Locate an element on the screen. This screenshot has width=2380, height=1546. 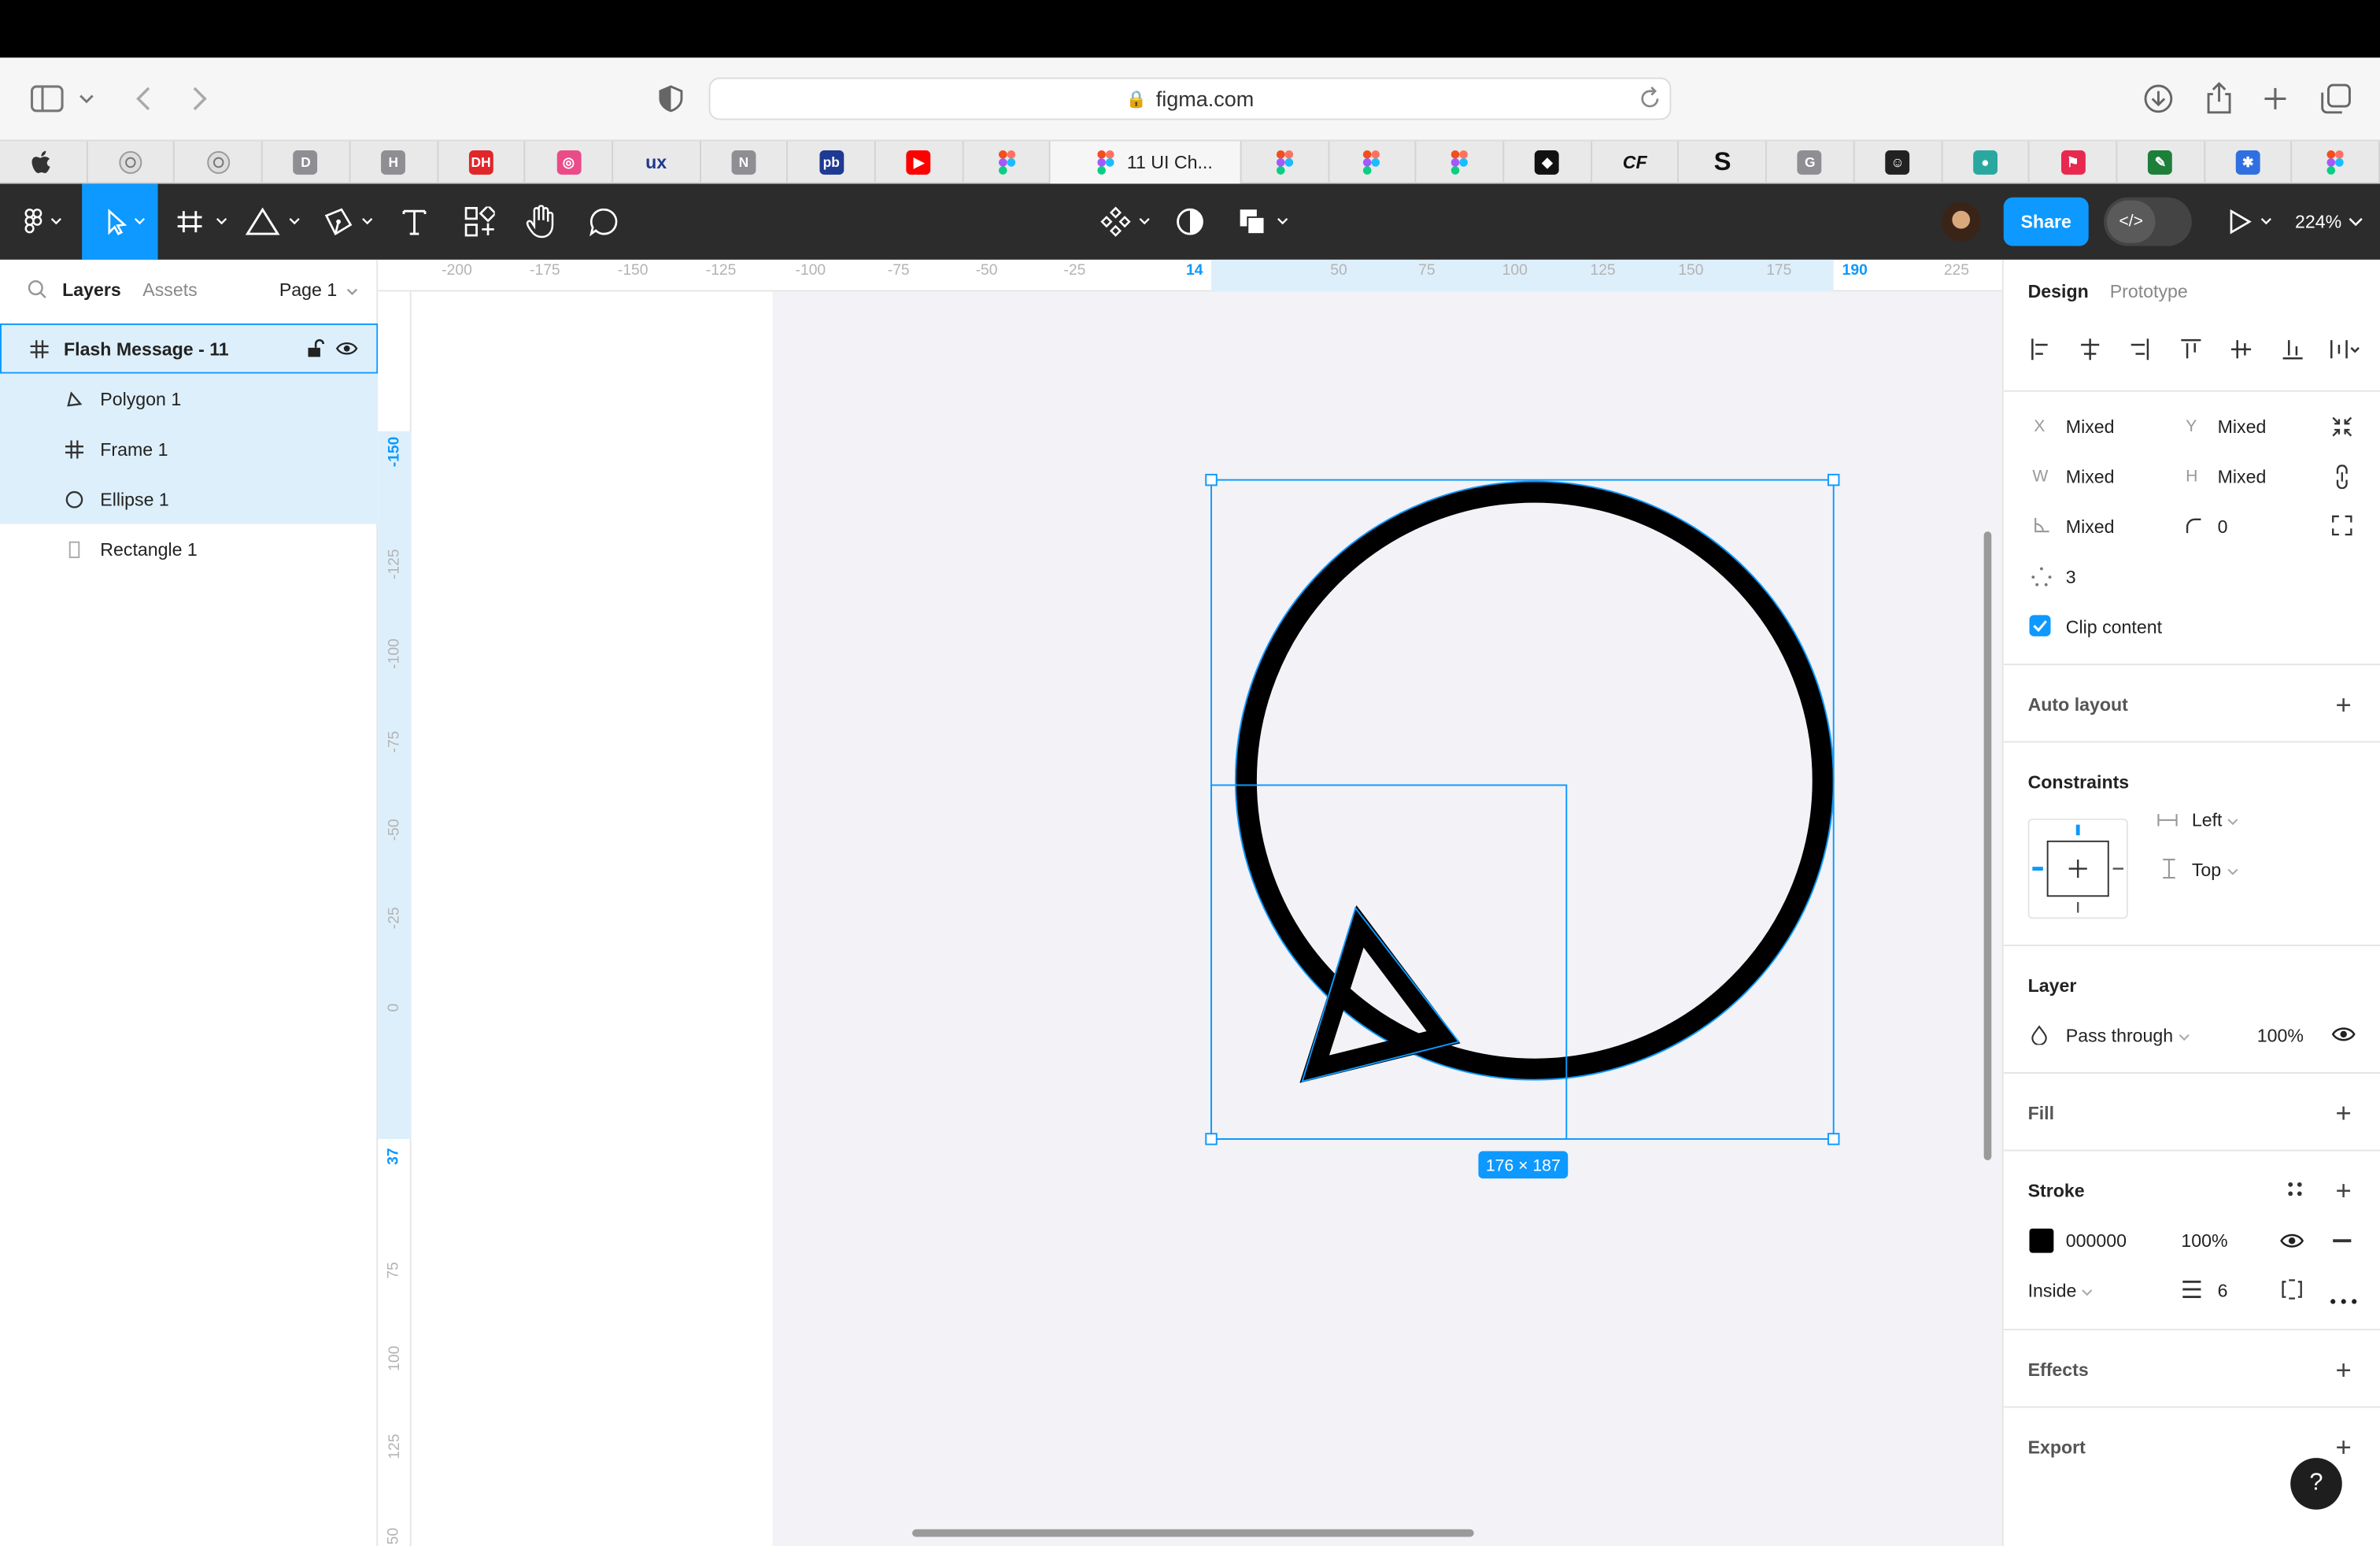
horizontal-scrollbar is located at coordinates (1193, 1533).